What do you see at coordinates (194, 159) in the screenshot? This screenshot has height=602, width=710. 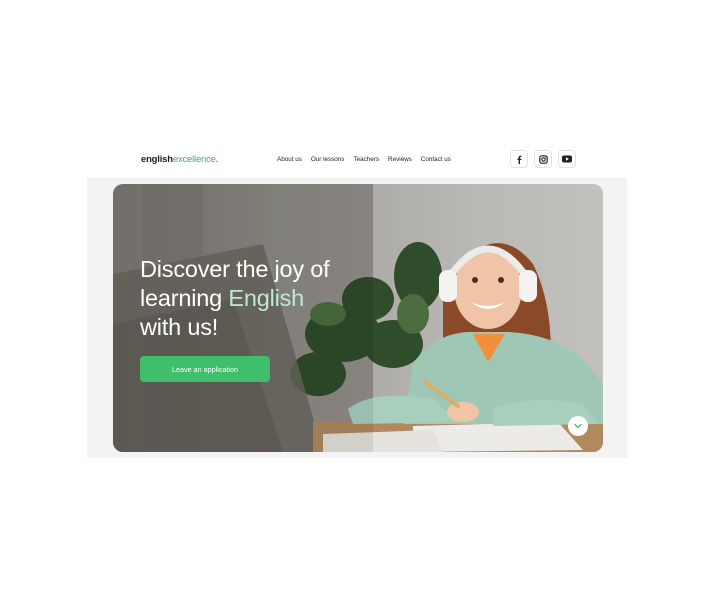 I see `logo-word-excellence: excellence` at bounding box center [194, 159].